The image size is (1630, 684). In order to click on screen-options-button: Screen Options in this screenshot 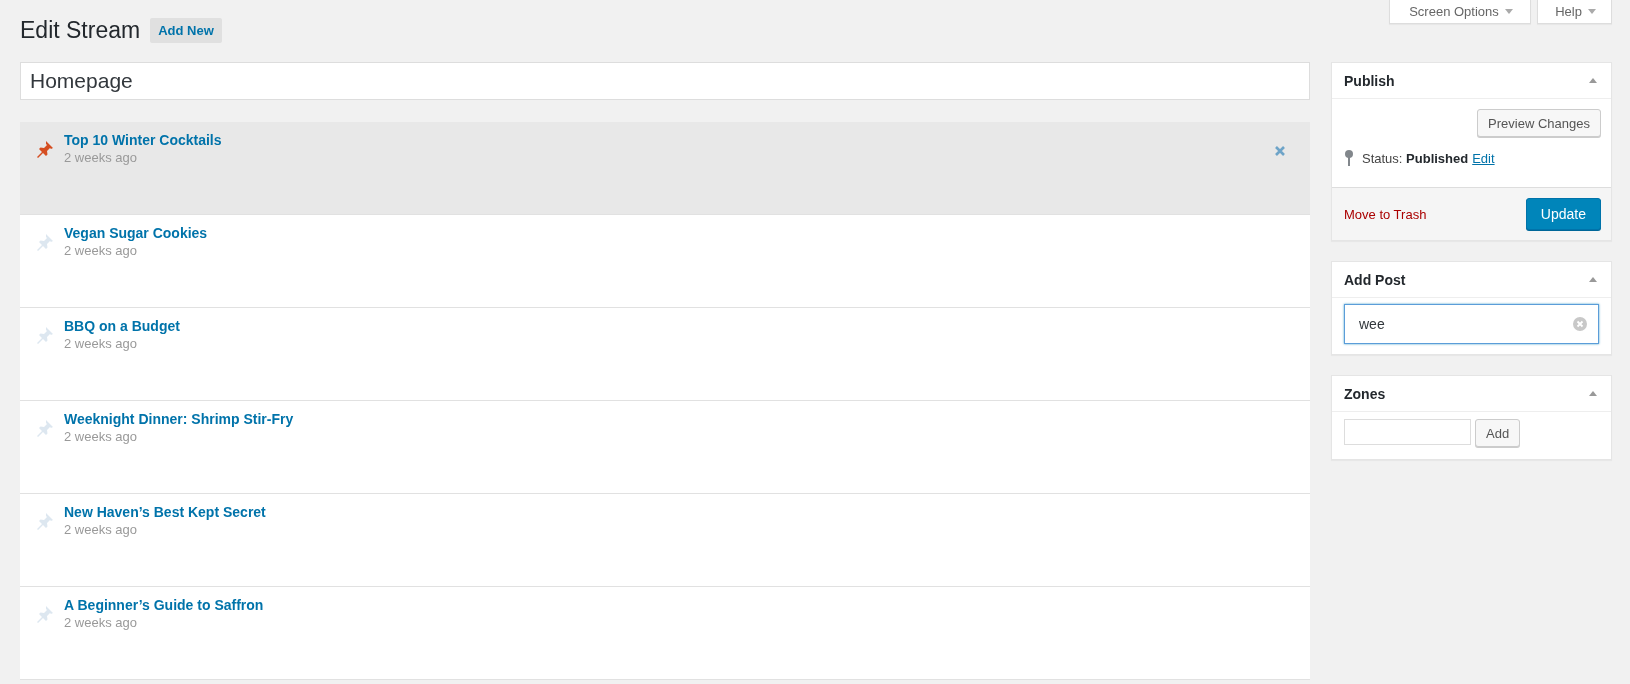, I will do `click(1460, 12)`.